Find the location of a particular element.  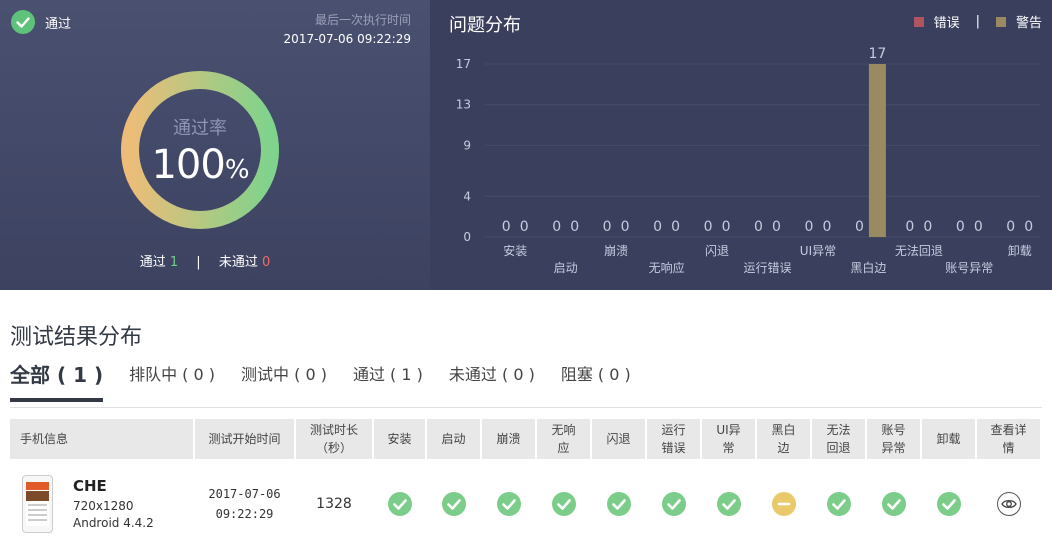

results-title: 测试结果分布 is located at coordinates (76, 337).